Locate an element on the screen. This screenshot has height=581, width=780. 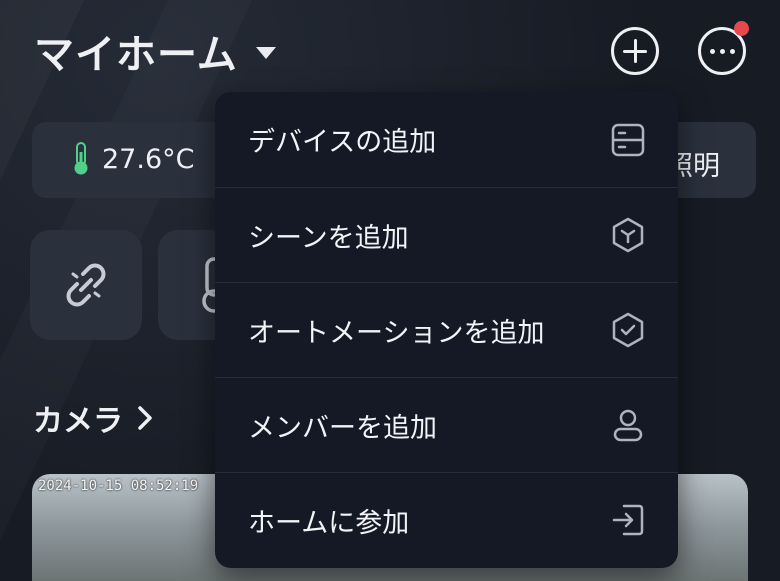
camera-timestamp: 2024-10-15 08:52:19 is located at coordinates (118, 486).